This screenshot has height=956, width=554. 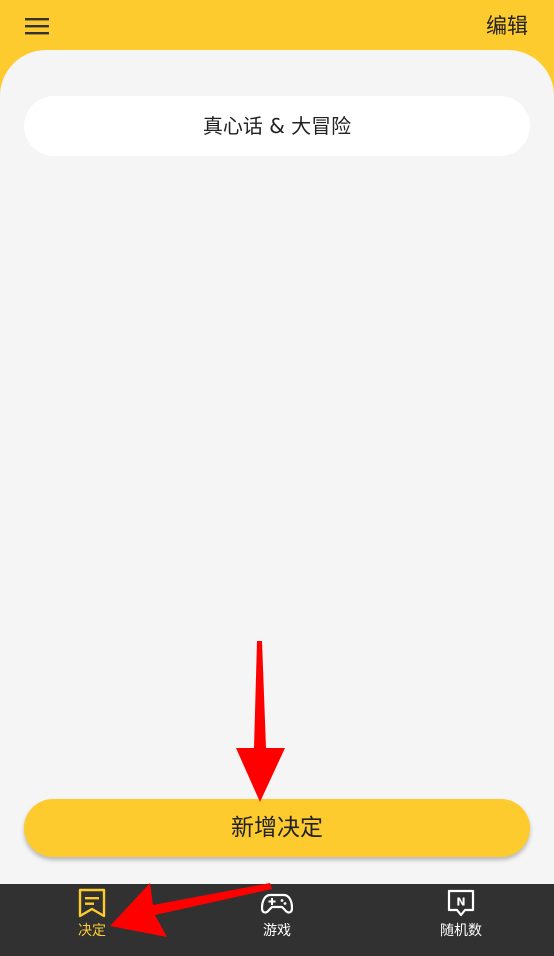 I want to click on edit-button: 编辑, so click(x=507, y=26).